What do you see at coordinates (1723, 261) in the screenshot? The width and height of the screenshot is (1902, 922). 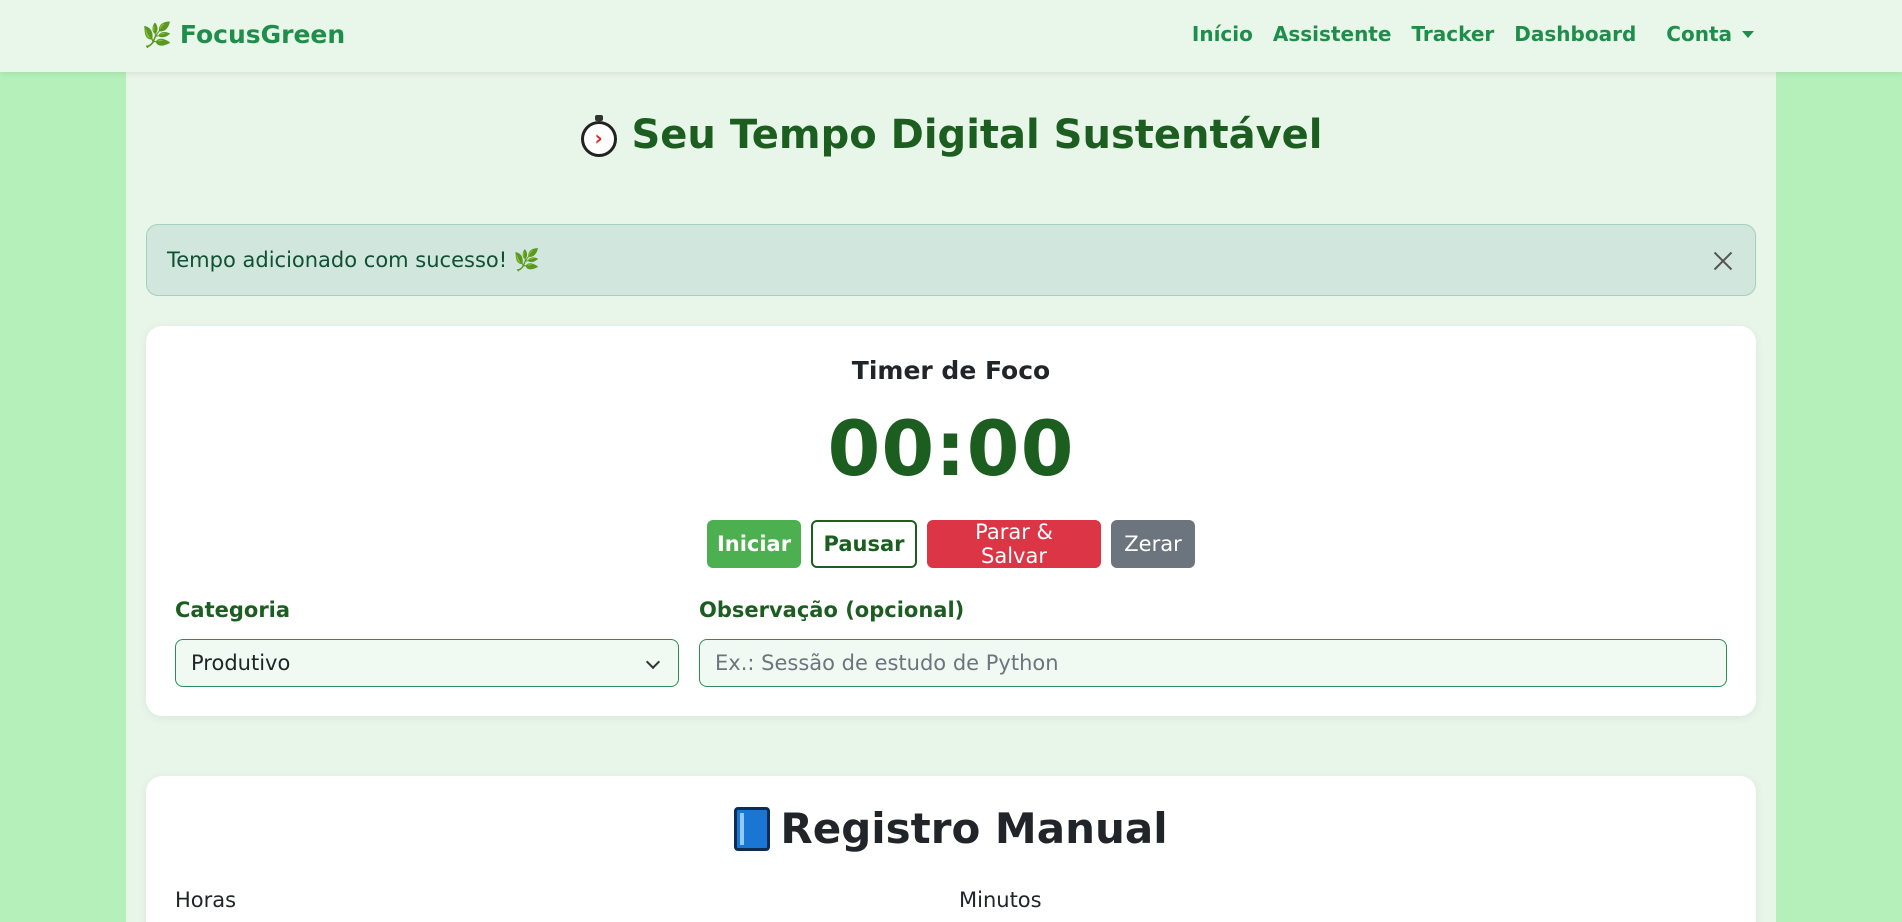 I see `close-icon` at bounding box center [1723, 261].